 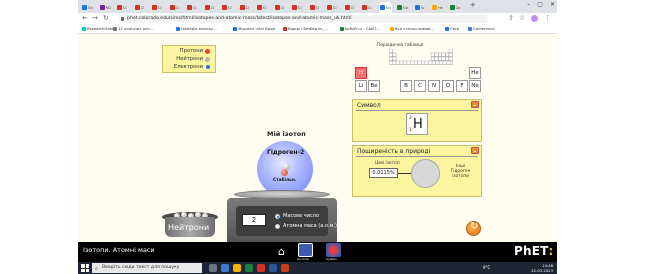 What do you see at coordinates (540, 4) in the screenshot?
I see `maximize-icon: ▢` at bounding box center [540, 4].